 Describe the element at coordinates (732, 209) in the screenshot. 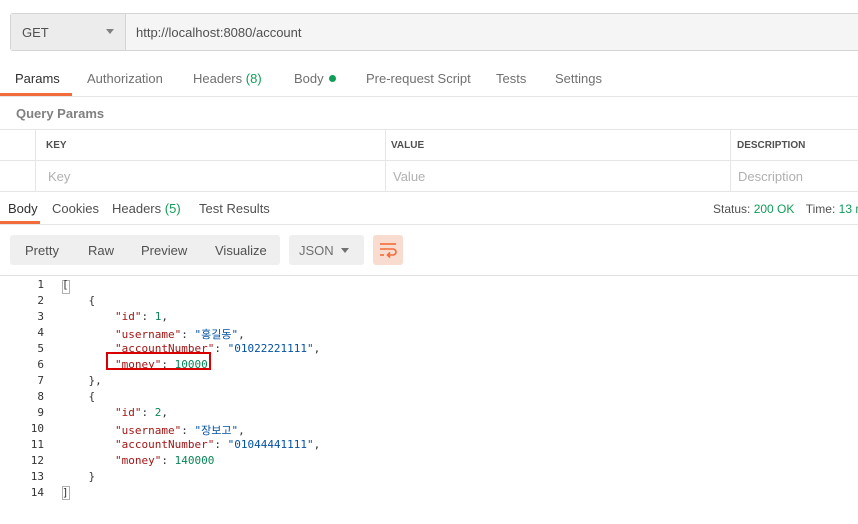

I see `status-label: Status:` at that location.